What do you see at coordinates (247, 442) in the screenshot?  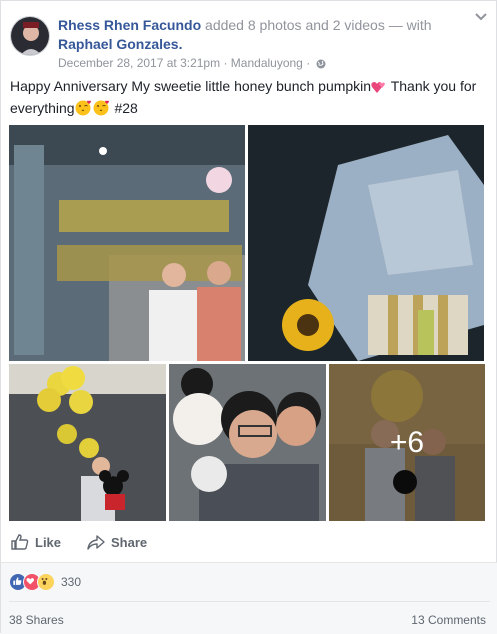 I see `photo-selfie-mickey` at bounding box center [247, 442].